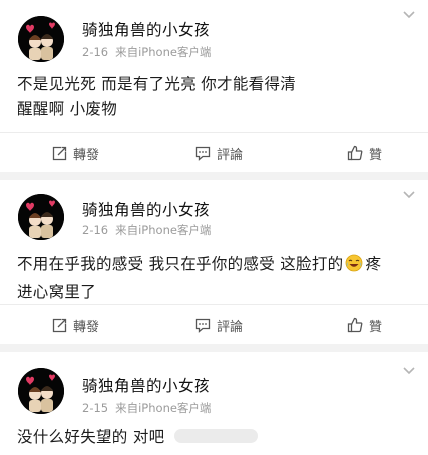 The height and width of the screenshot is (455, 428). I want to click on post-content: 不用在乎我的感受 我只在乎你的感受 这脸打的 疼 进心窝里了, so click(217, 278).